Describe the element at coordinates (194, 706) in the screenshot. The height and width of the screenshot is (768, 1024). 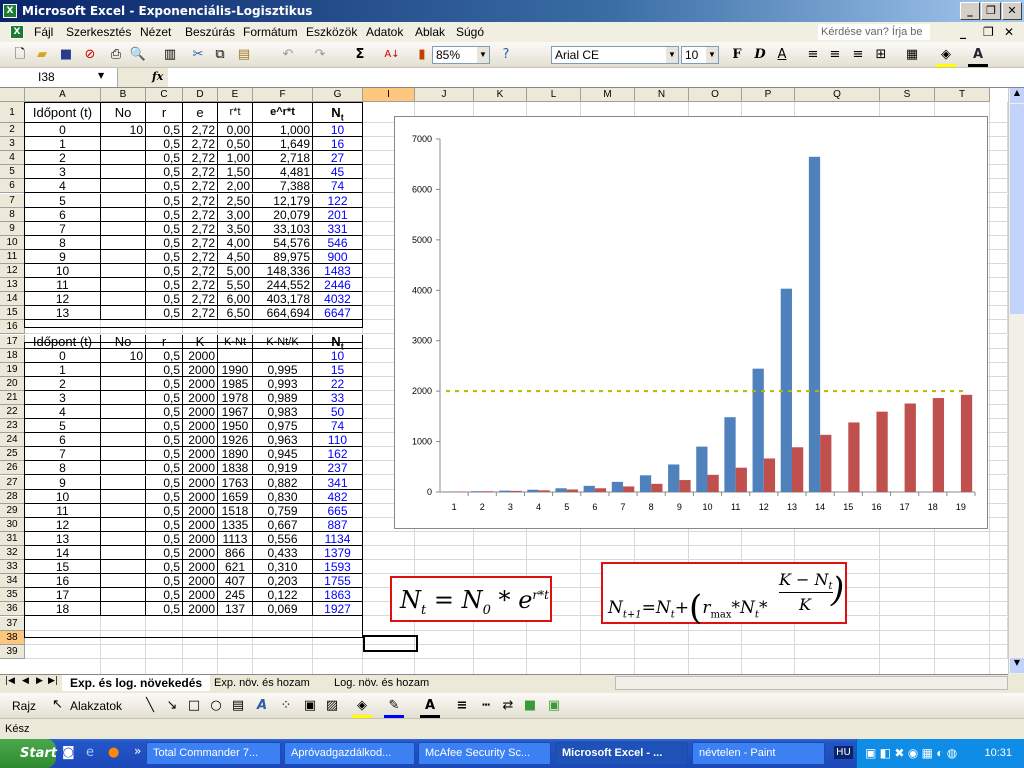
I see `rectangle-icon: □` at that location.